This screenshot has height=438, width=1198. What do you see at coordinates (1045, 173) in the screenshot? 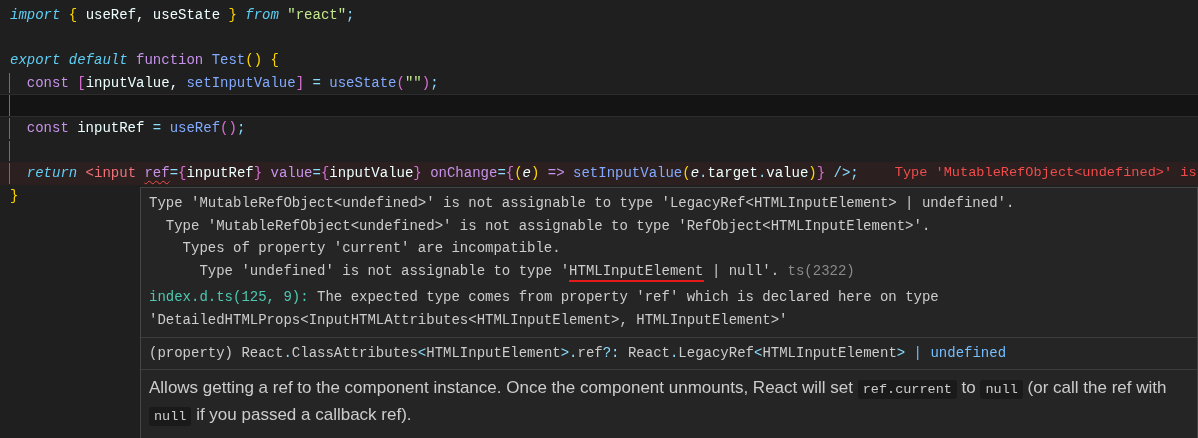
I see `inline-error-message: Type 'MutableRefObject<undefined>' is` at bounding box center [1045, 173].